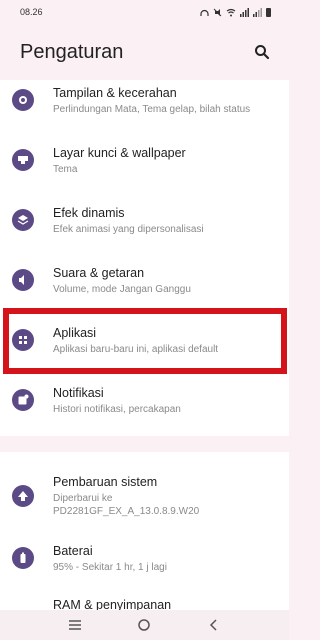  I want to click on menu-icon, so click(74, 625).